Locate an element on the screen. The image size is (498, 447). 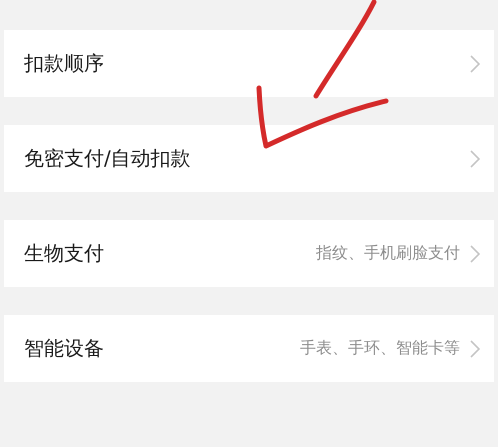
setting-label: 生物支付 is located at coordinates (64, 253).